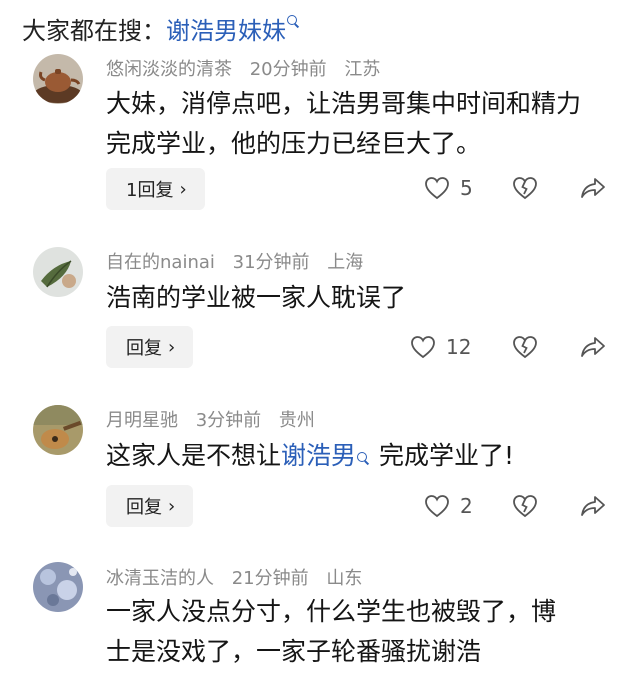  What do you see at coordinates (142, 420) in the screenshot?
I see `comment-username: 月明星驰` at bounding box center [142, 420].